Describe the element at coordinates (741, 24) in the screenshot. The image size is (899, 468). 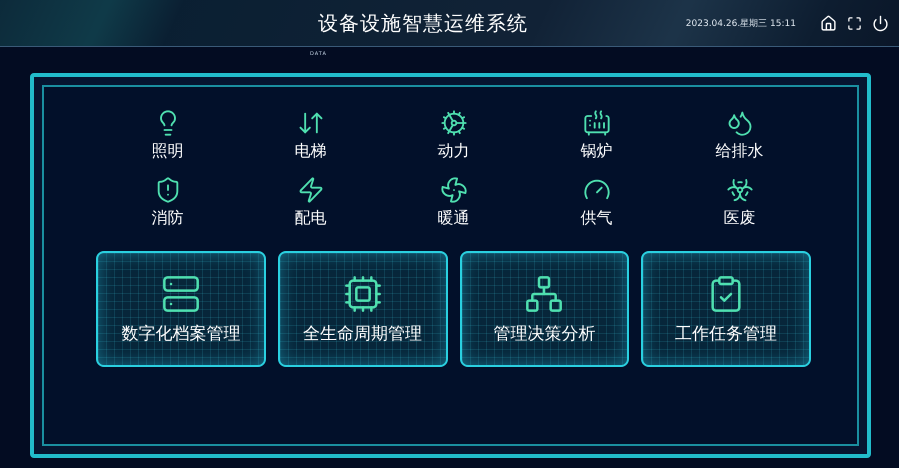
I see `date-time: 2023.04.26.星期三 15:11` at that location.